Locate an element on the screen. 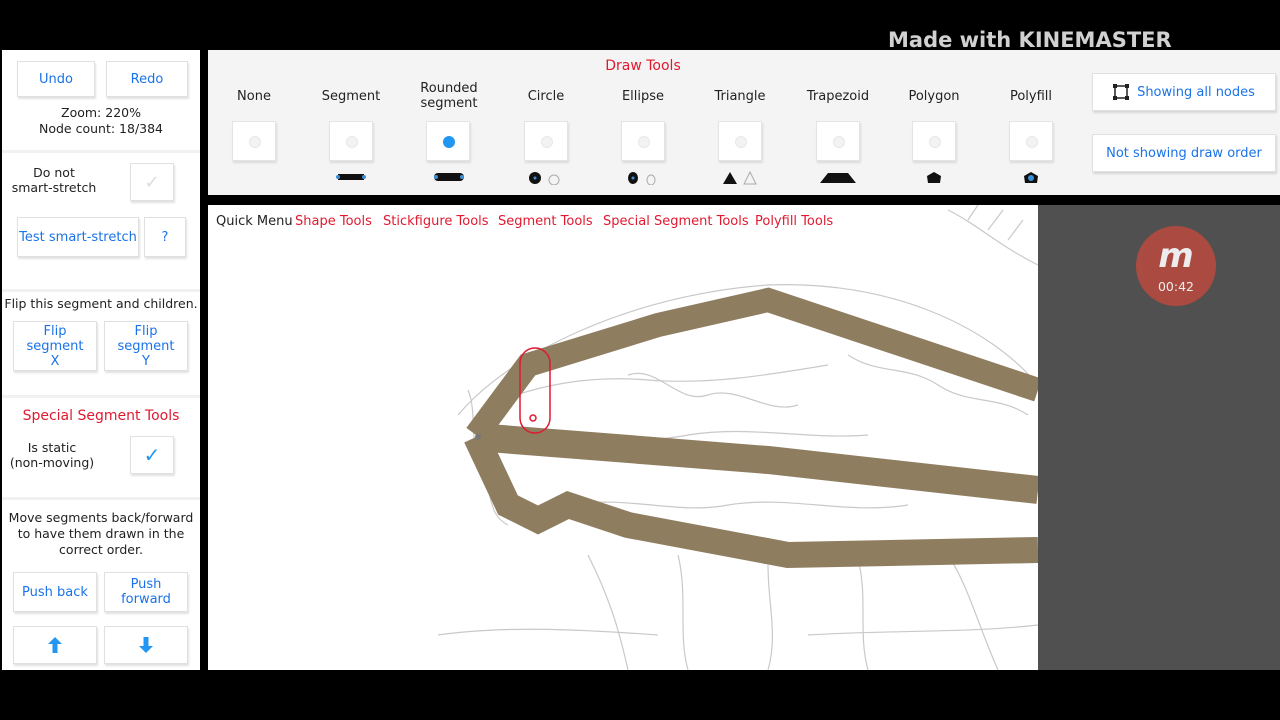  arrow-down-icon is located at coordinates (146, 645).